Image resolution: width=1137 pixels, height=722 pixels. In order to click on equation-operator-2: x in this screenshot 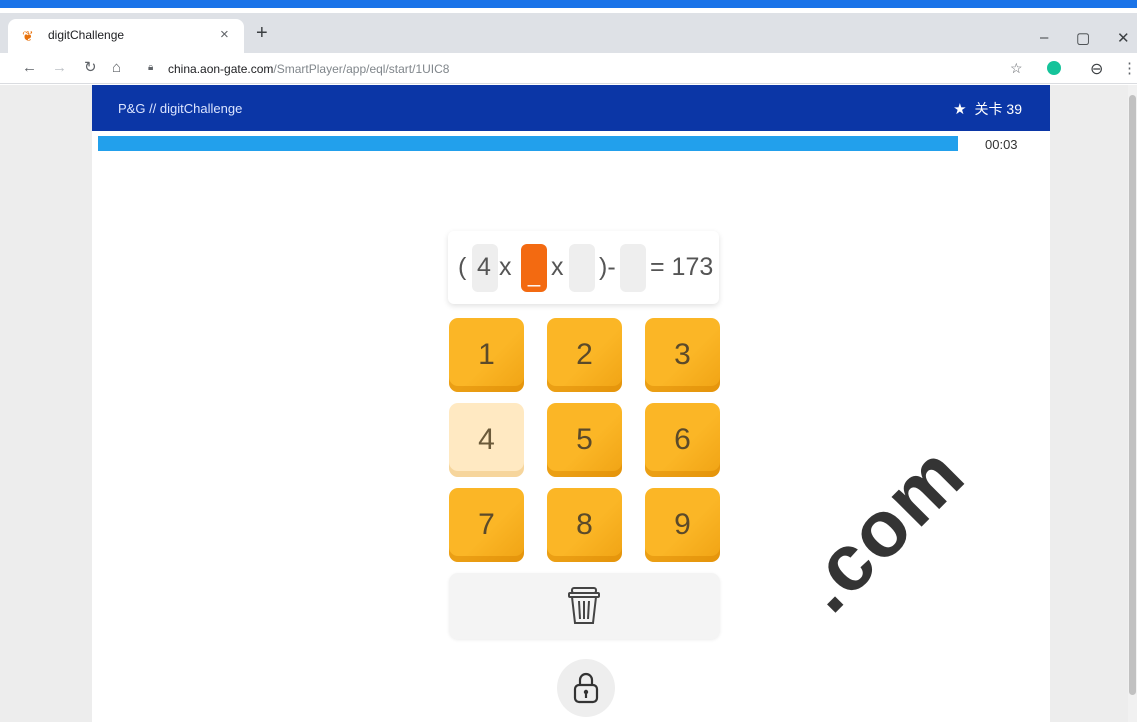, I will do `click(557, 267)`.